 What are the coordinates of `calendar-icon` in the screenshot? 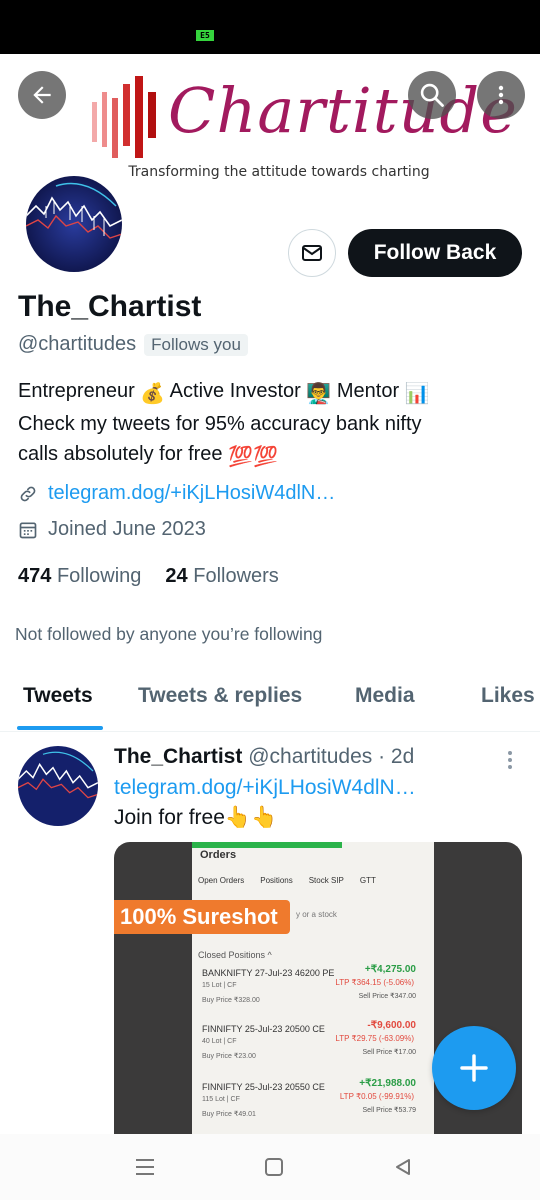 It's located at (28, 530).